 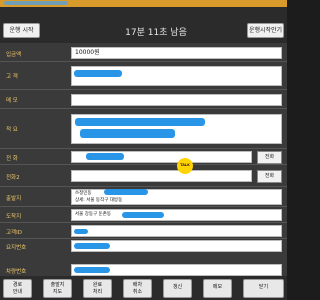 I want to click on customer-id-field, so click(x=176, y=231).